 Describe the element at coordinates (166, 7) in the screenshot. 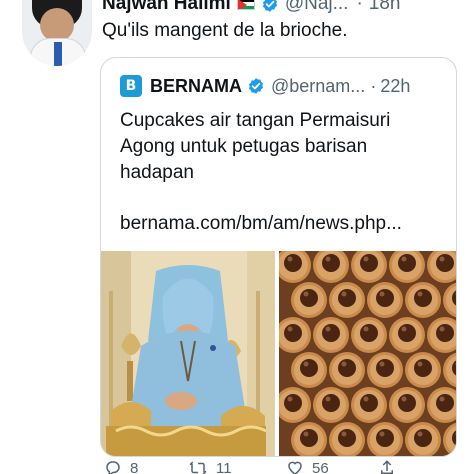

I see `author-name: Najwan Halimi` at that location.